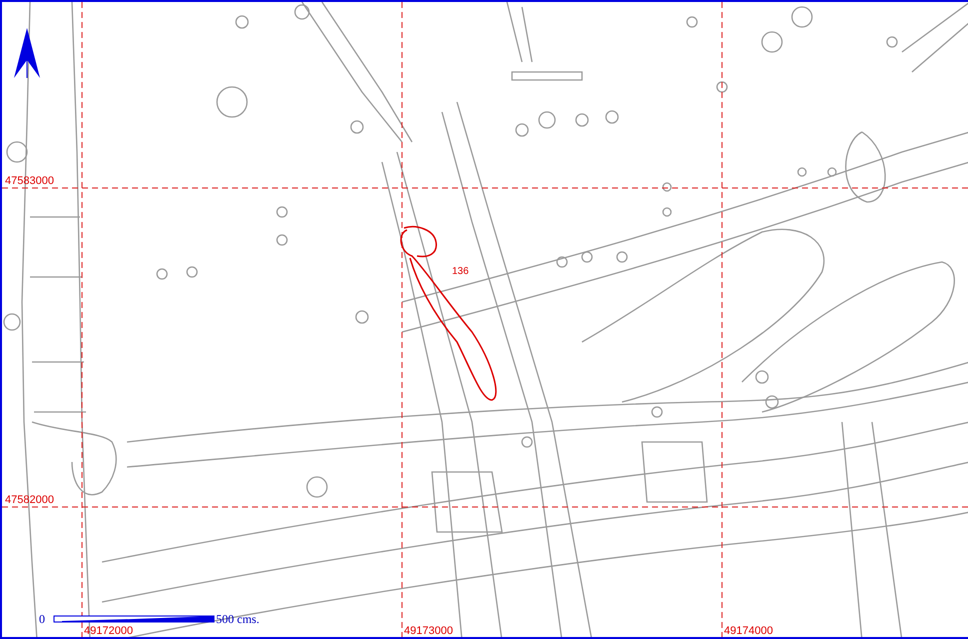 Image resolution: width=968 pixels, height=639 pixels. I want to click on easting-label: 49172000, so click(108, 631).